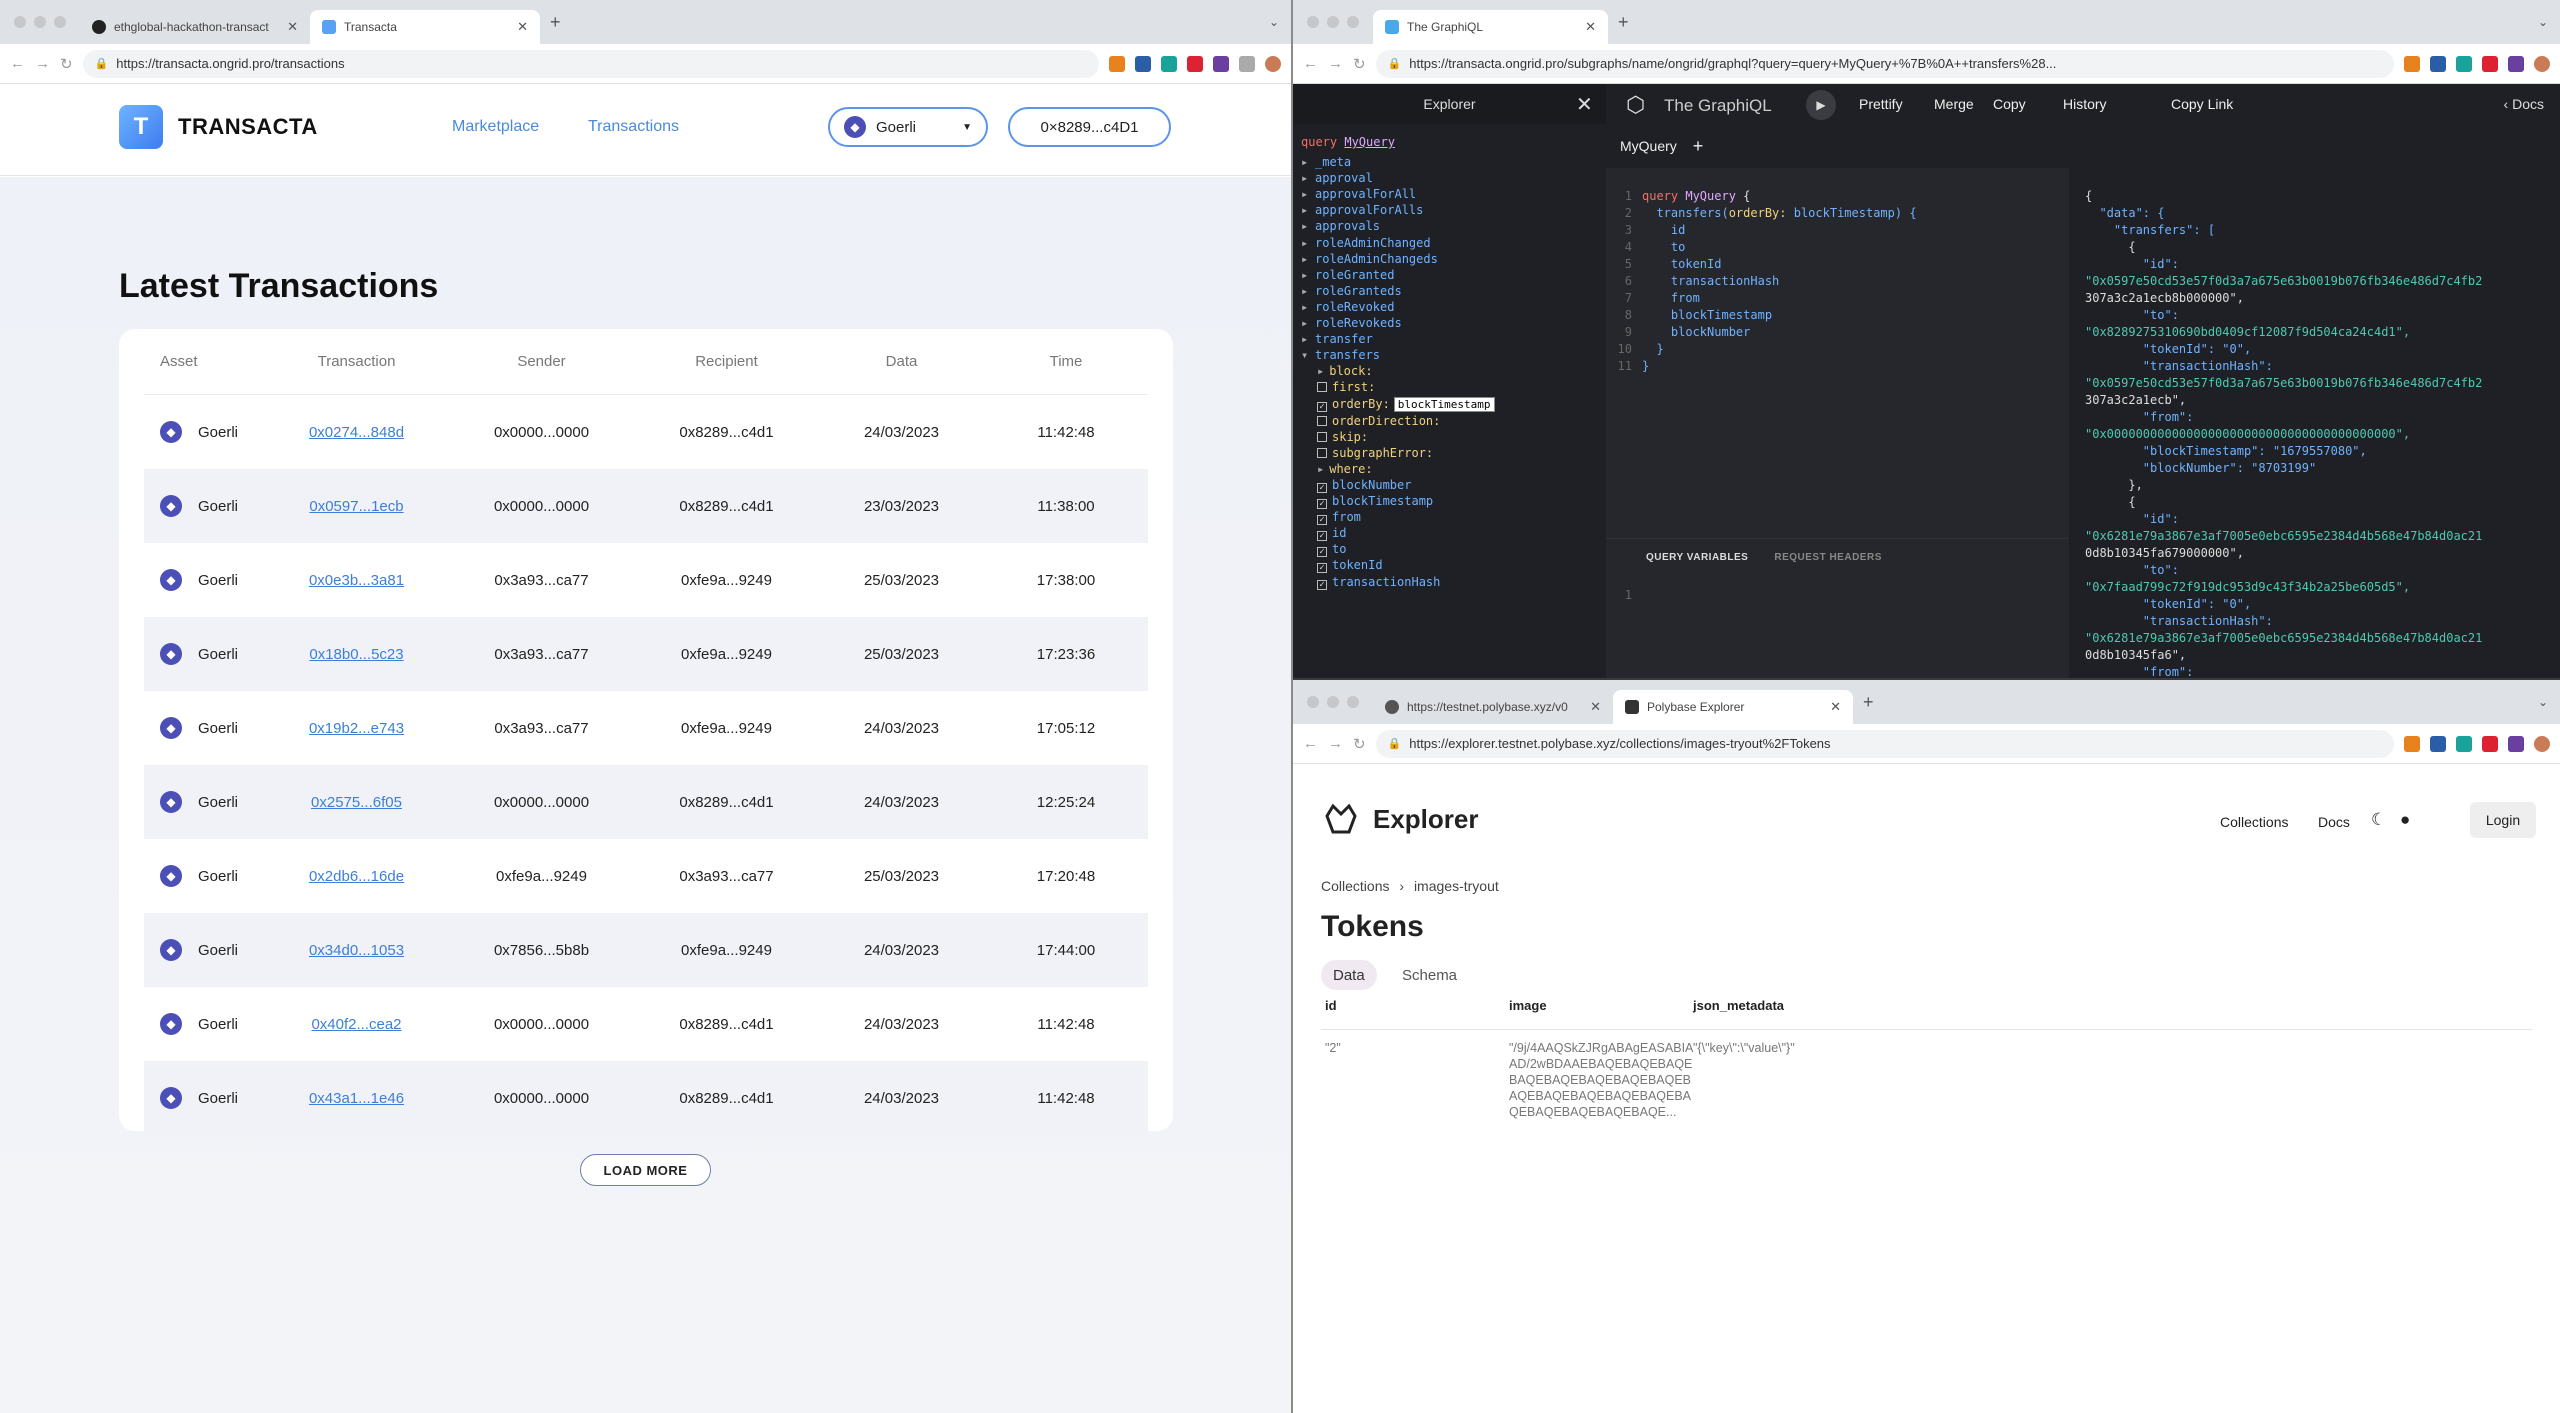  Describe the element at coordinates (1449, 485) in the screenshot. I see `explorer-field: ✓ blockNumber` at that location.